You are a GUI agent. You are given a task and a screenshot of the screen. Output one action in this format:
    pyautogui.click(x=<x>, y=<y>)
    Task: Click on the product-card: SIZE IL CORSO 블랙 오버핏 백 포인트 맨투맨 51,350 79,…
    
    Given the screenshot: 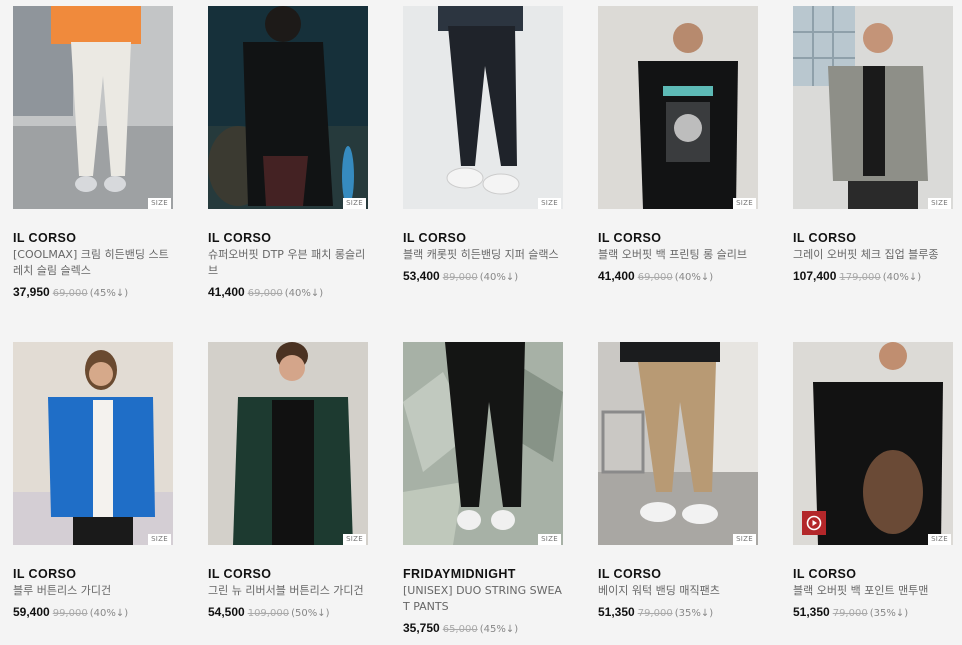 What is the action you would take?
    pyautogui.click(x=873, y=481)
    